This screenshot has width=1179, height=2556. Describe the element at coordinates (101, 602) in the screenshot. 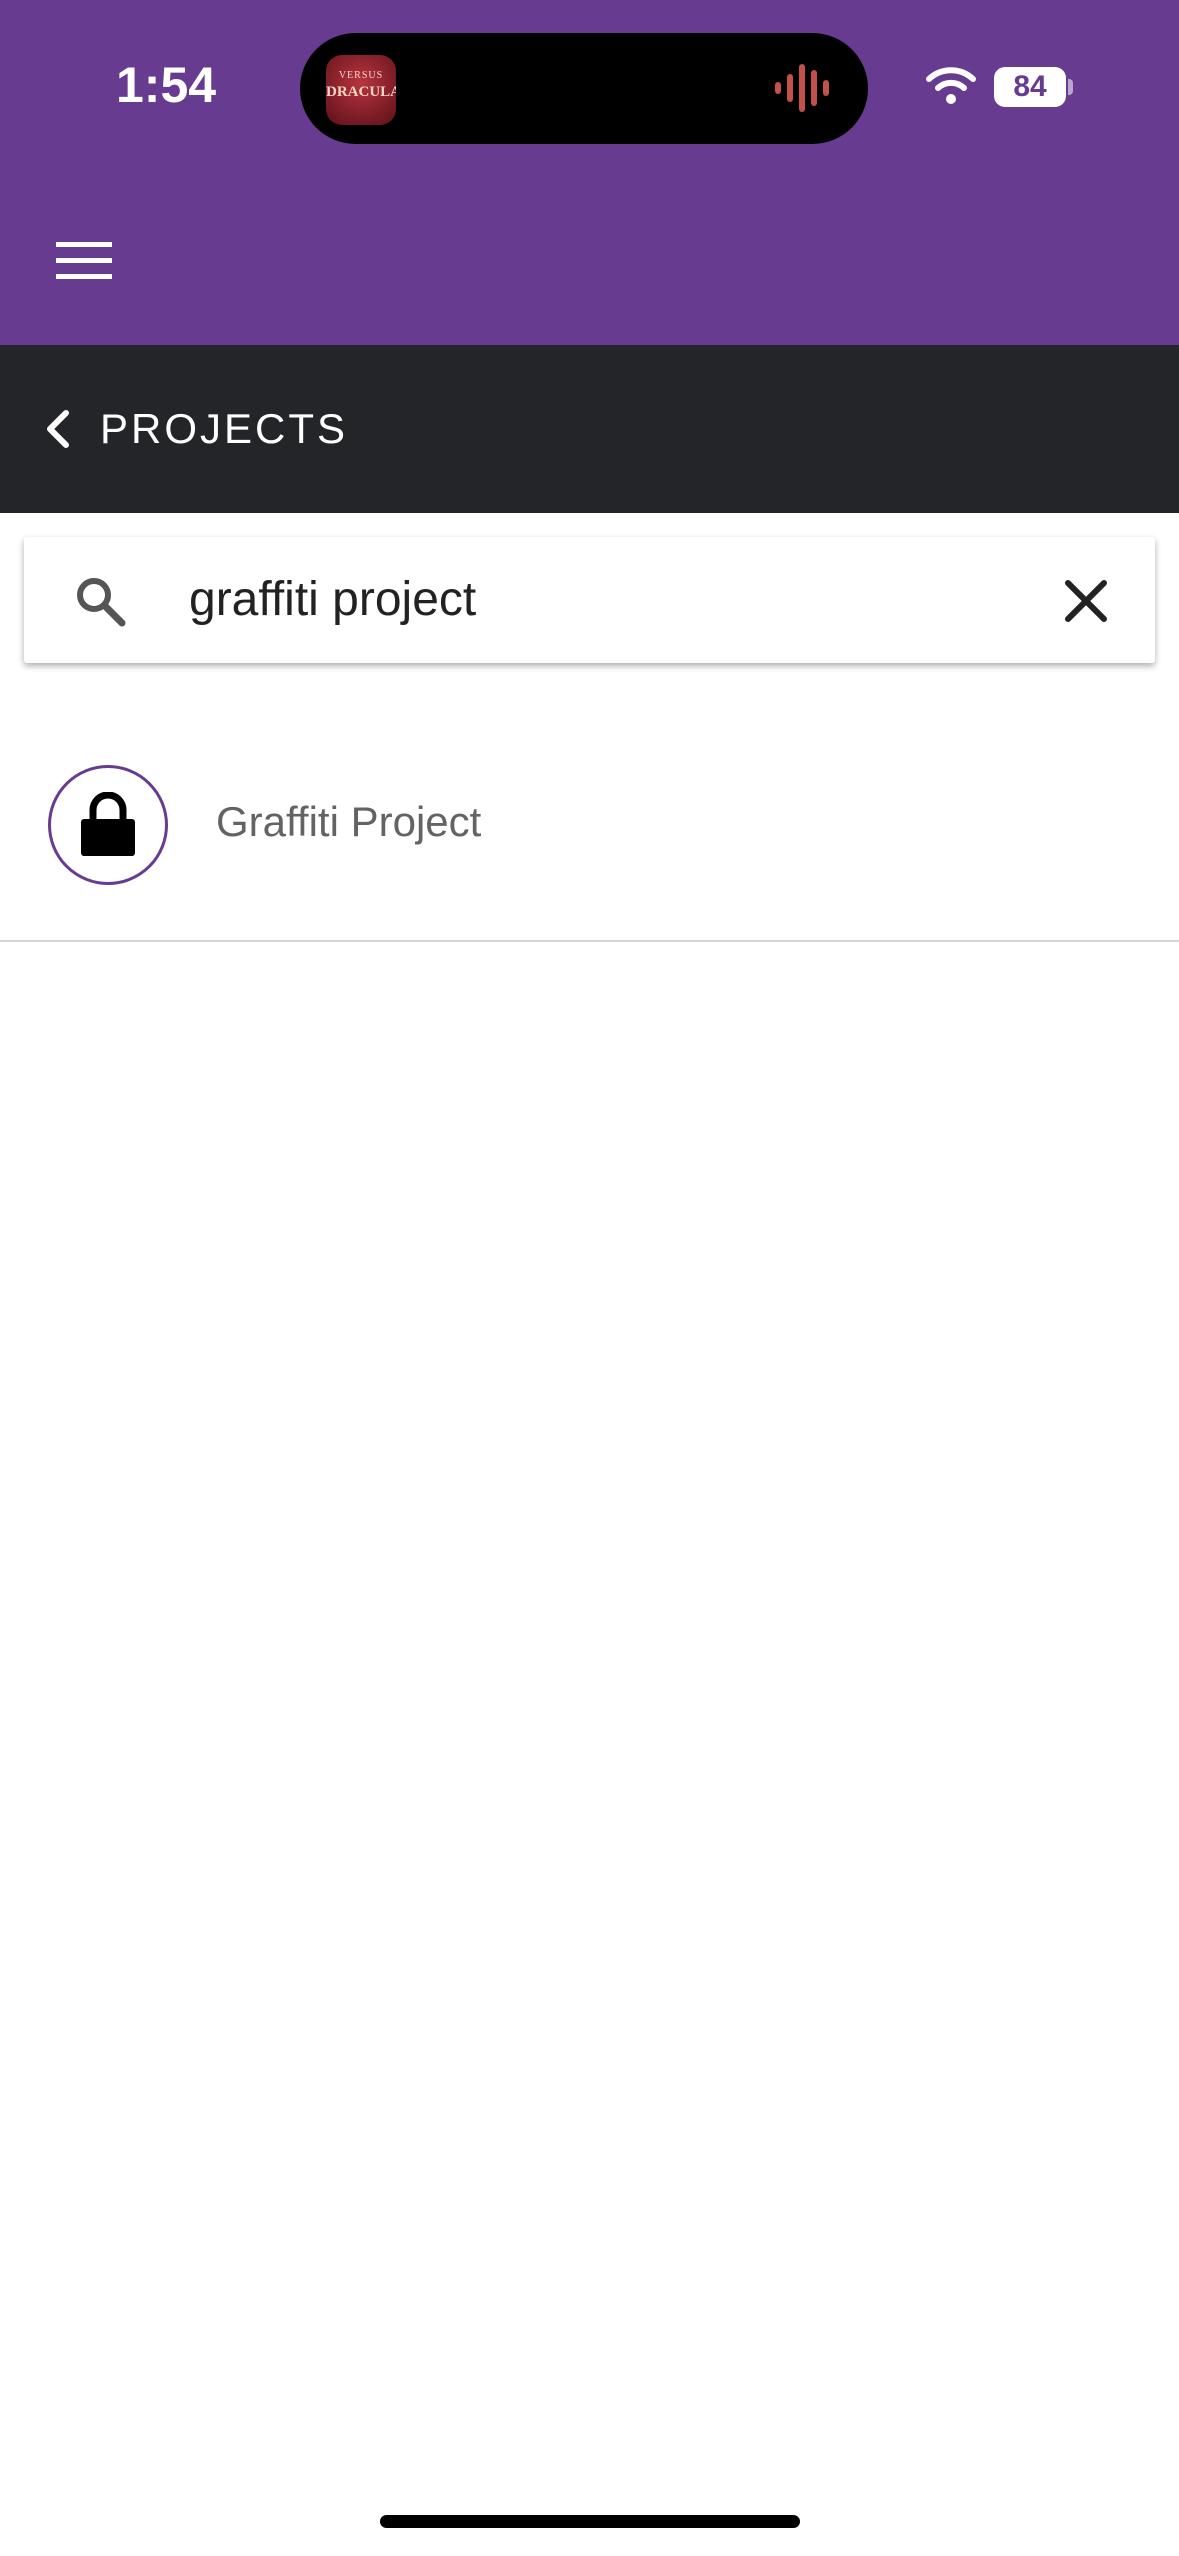

I see `search-icon` at that location.